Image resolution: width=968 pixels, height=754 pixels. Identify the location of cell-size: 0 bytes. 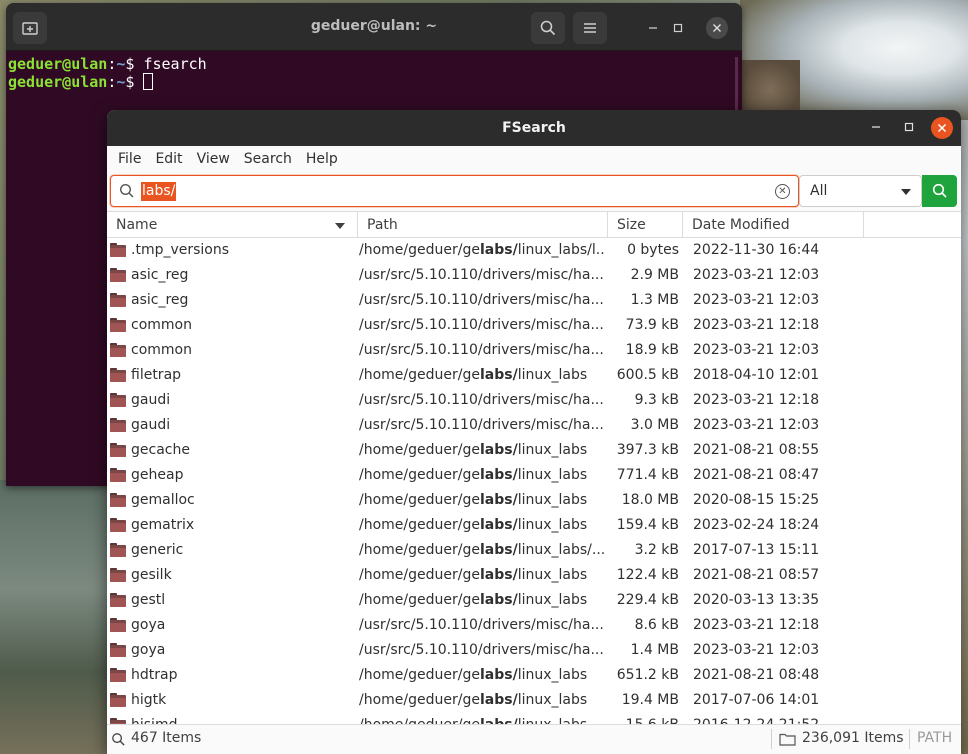
(653, 250).